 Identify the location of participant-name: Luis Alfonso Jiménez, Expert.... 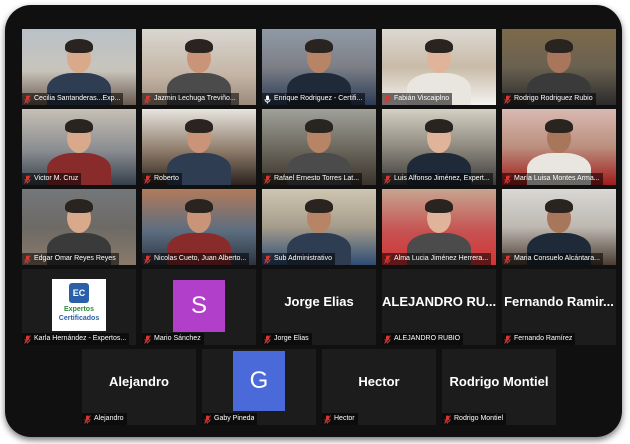
(442, 178).